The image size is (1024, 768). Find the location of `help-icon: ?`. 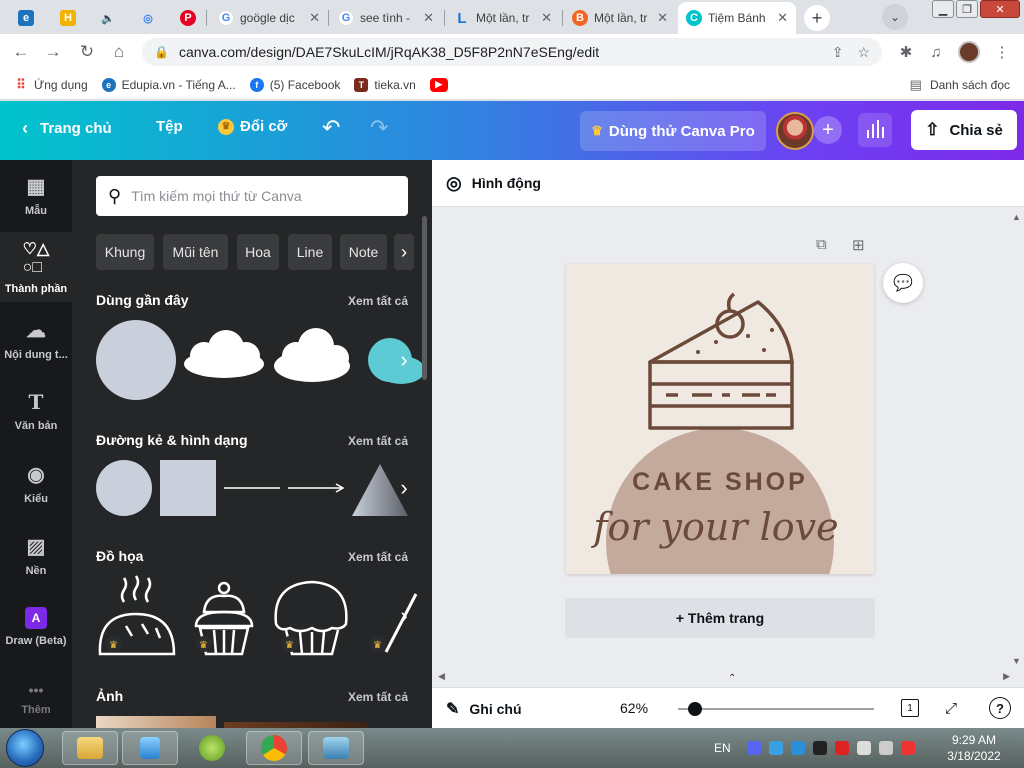

help-icon: ? is located at coordinates (1000, 708).